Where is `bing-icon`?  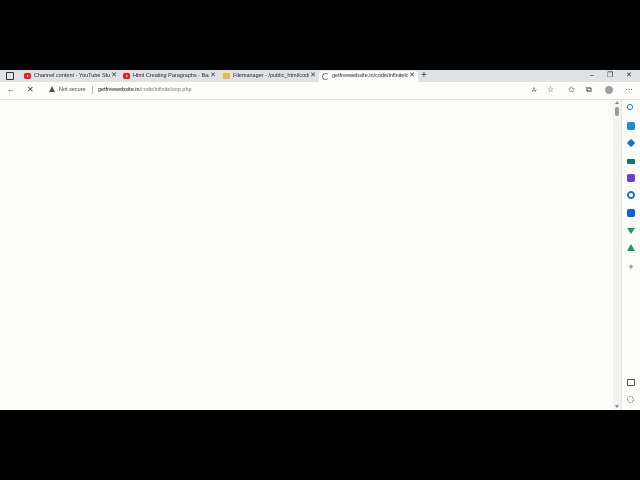 bing-icon is located at coordinates (631, 126).